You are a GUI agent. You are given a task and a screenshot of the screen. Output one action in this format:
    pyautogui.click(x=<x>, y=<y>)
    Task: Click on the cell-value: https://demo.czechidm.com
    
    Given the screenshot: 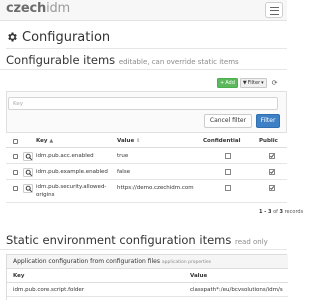 What is the action you would take?
    pyautogui.click(x=155, y=188)
    